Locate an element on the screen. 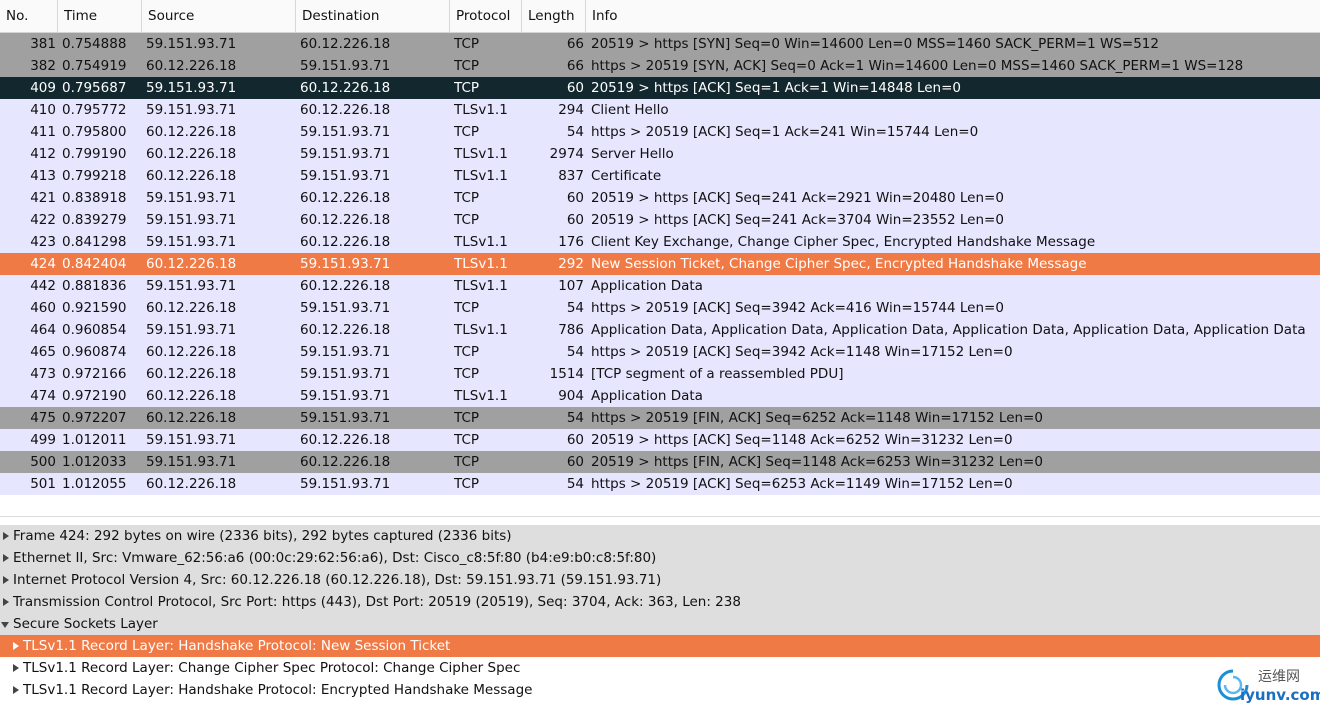 This screenshot has width=1320, height=713. column-header-time: Time is located at coordinates (100, 16).